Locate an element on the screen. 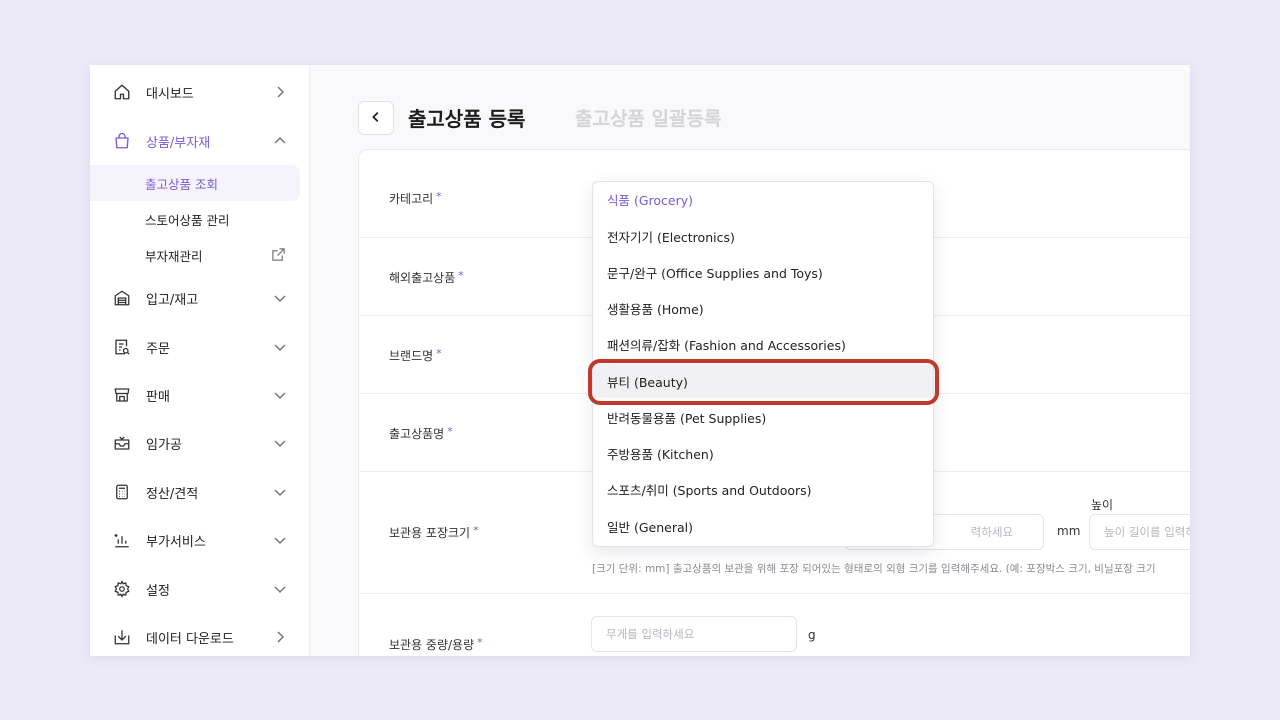 The height and width of the screenshot is (720, 1280). category-label: 카테고리 * is located at coordinates (415, 198).